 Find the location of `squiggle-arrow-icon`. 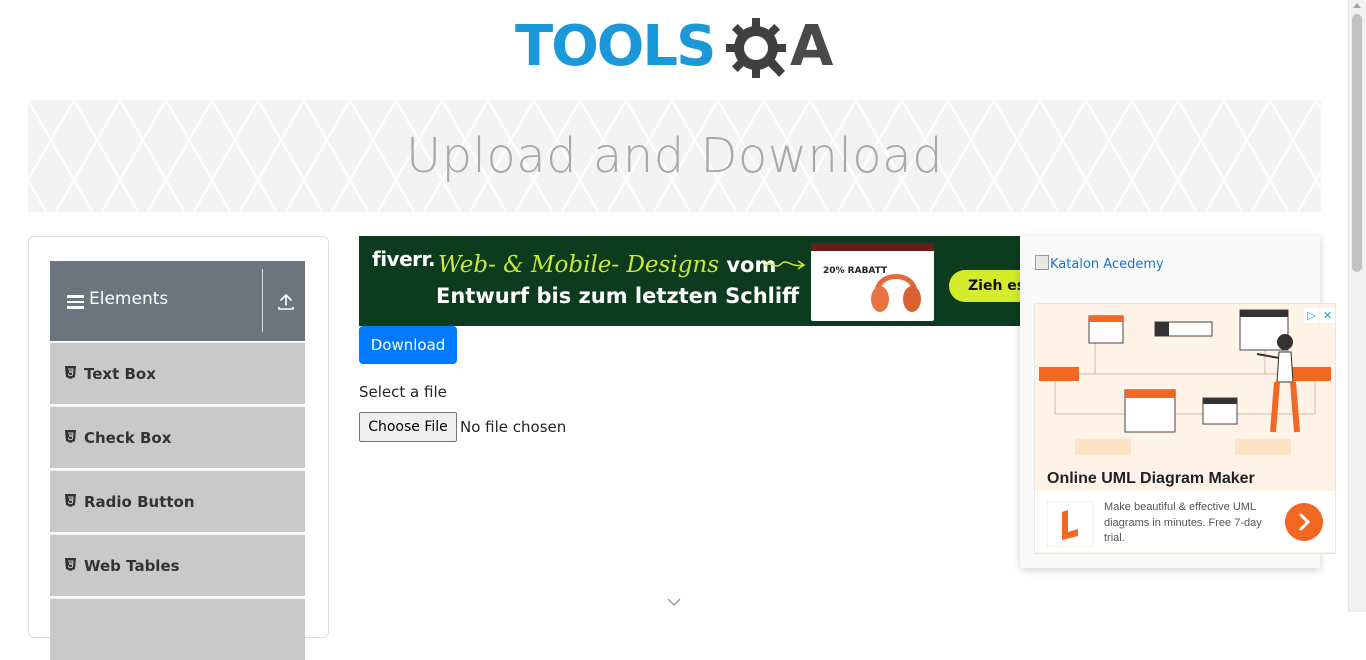

squiggle-arrow-icon is located at coordinates (785, 265).